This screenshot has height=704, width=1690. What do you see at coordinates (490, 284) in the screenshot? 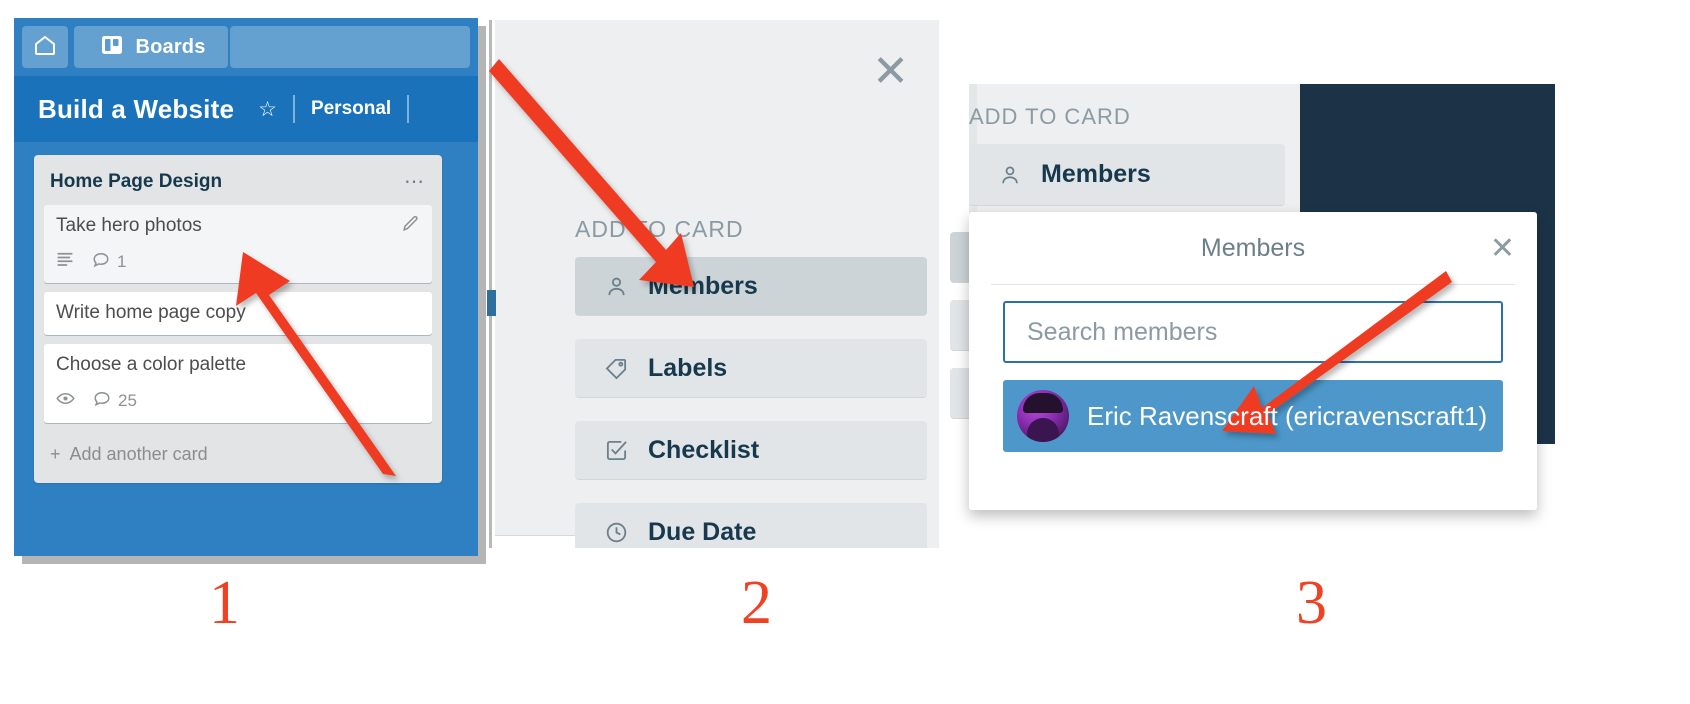
I see `panel2-scroll-track` at bounding box center [490, 284].